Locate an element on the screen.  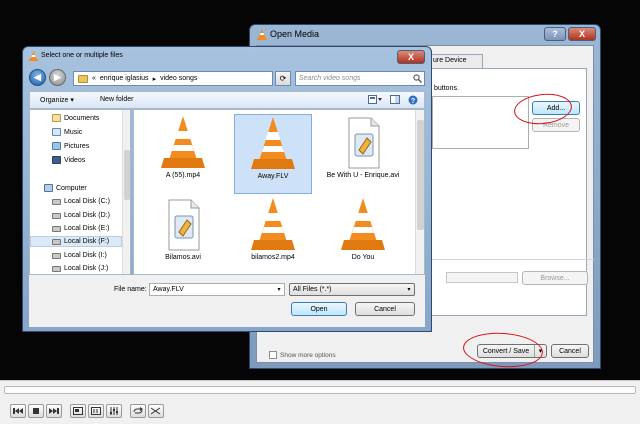
nav-item-label: Local Disk (J:) is located at coordinates (86, 268).